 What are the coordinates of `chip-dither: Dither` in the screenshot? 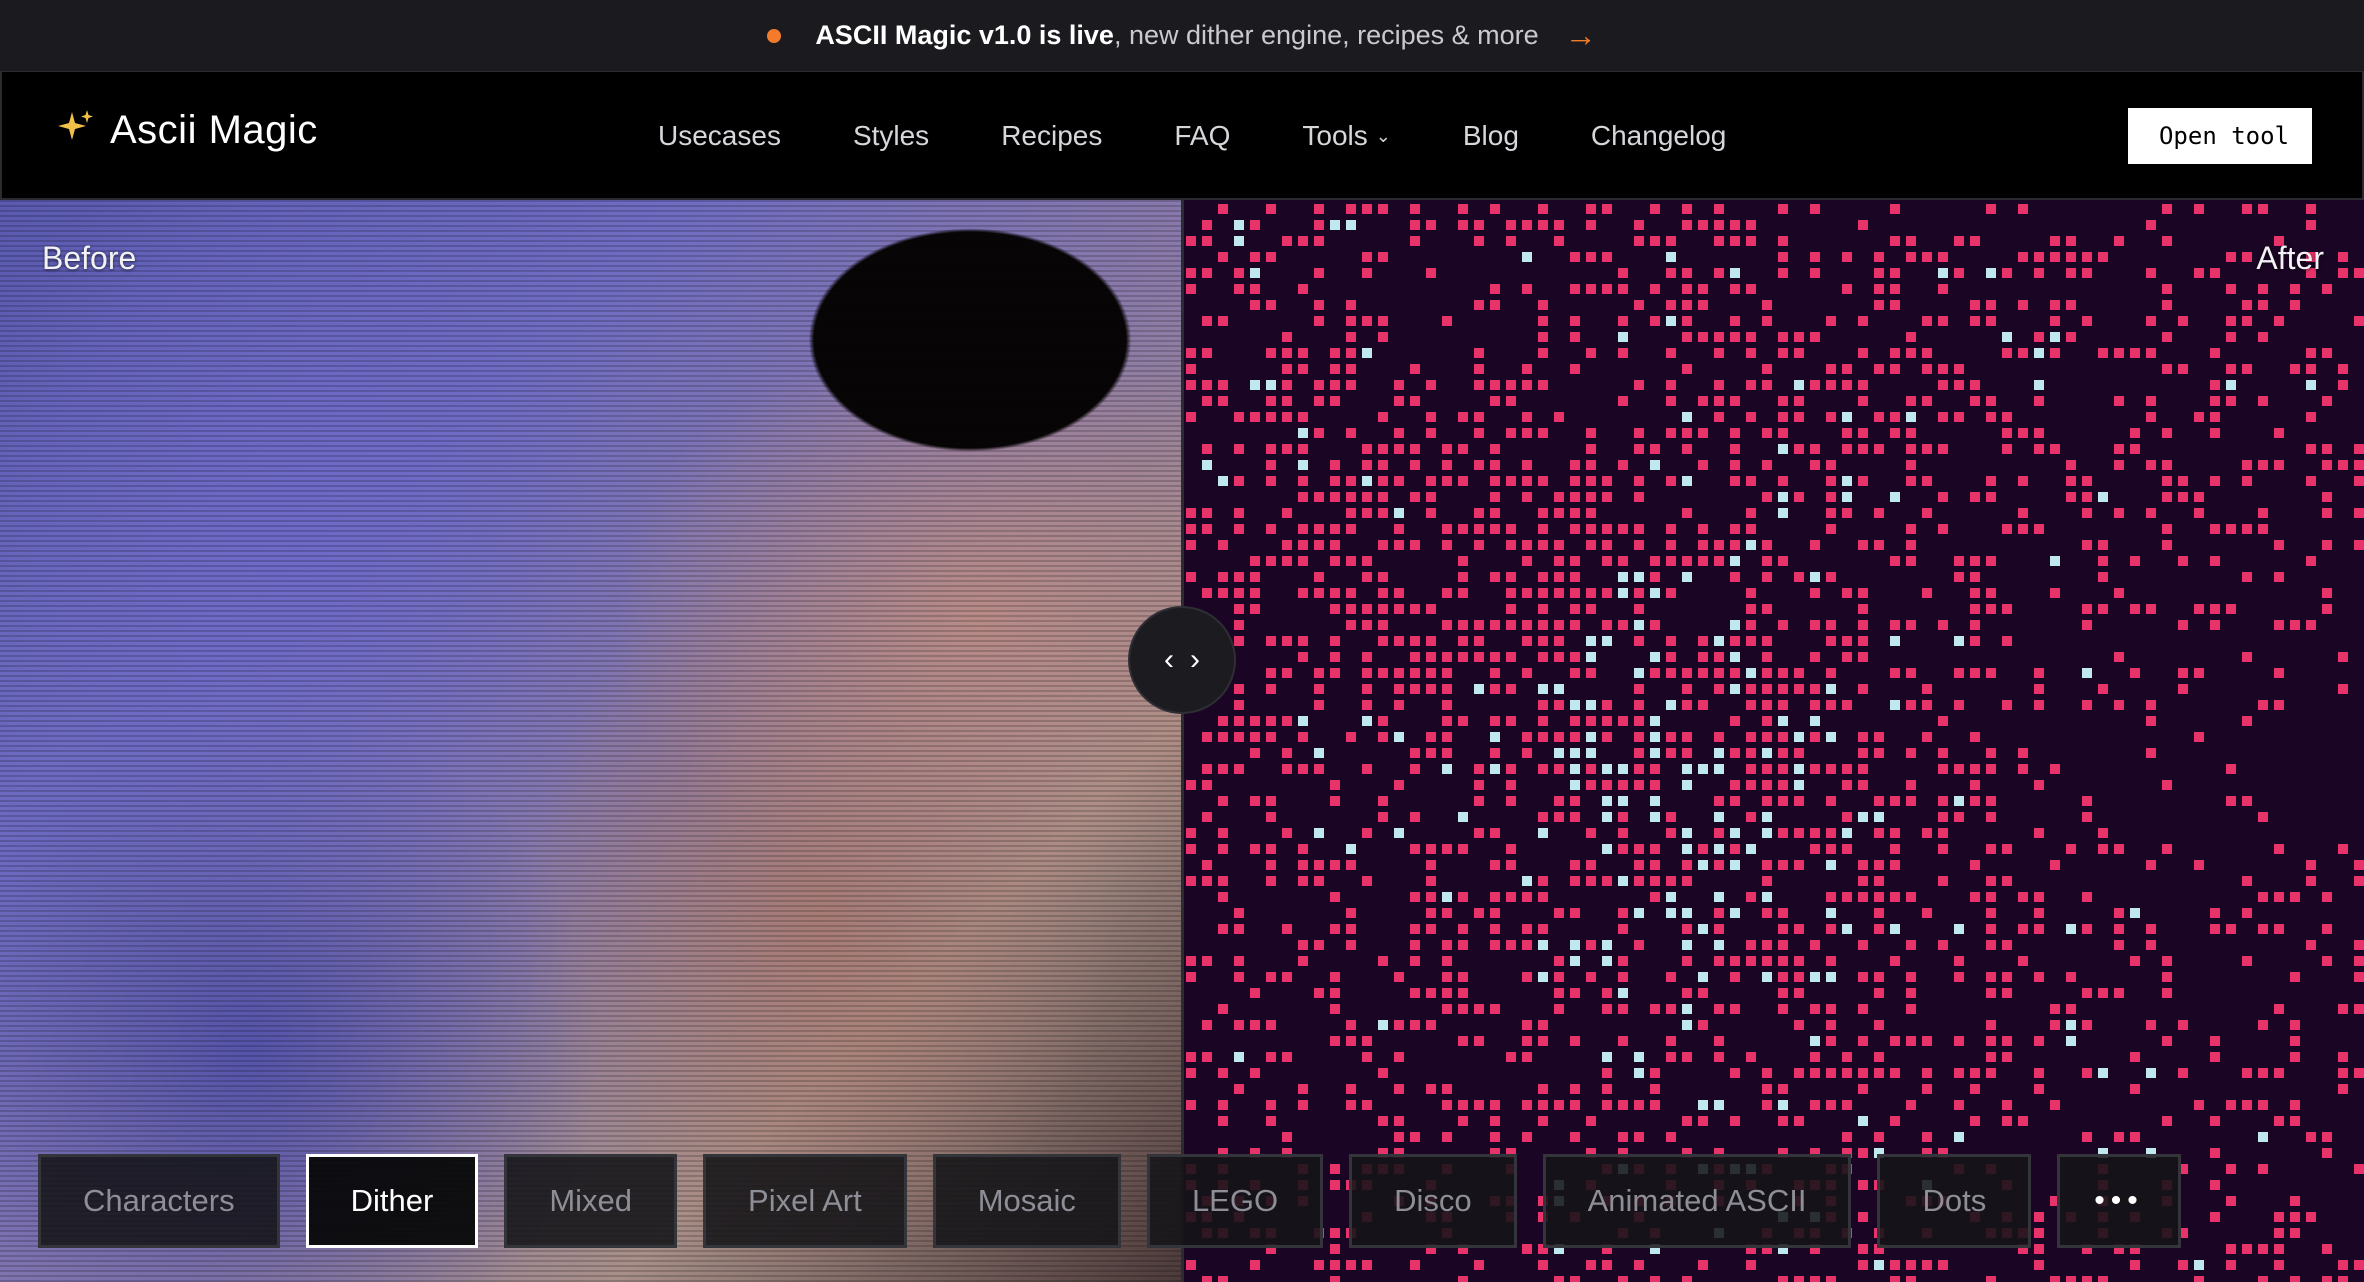 It's located at (392, 1201).